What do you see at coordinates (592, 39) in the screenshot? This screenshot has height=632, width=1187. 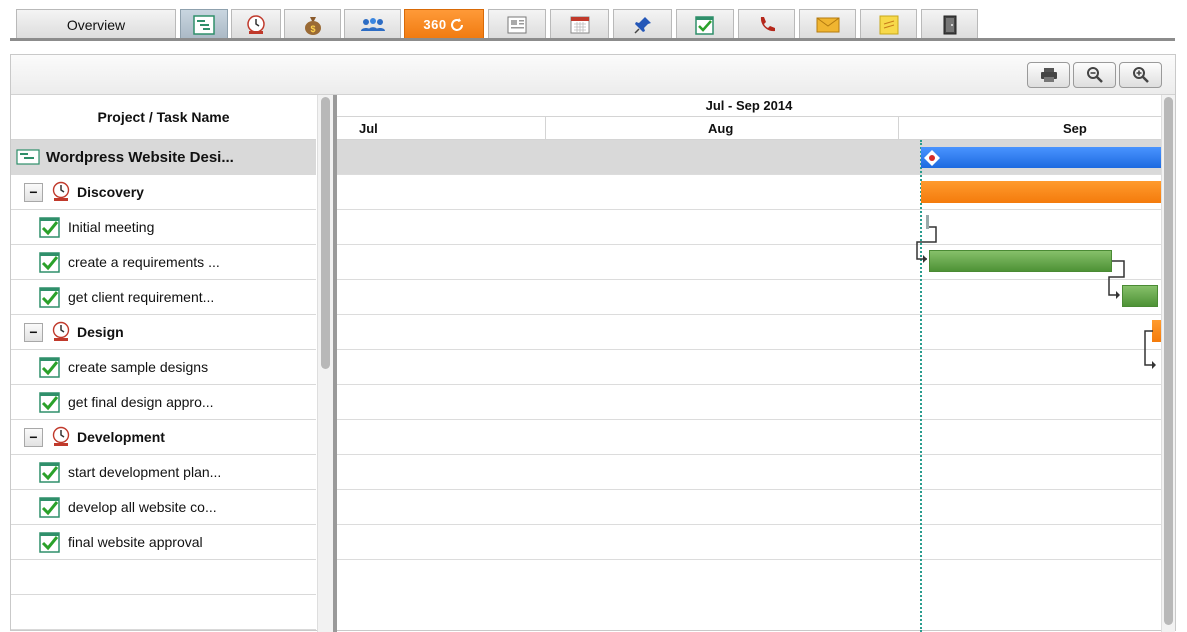 I see `tab-bar-underline` at bounding box center [592, 39].